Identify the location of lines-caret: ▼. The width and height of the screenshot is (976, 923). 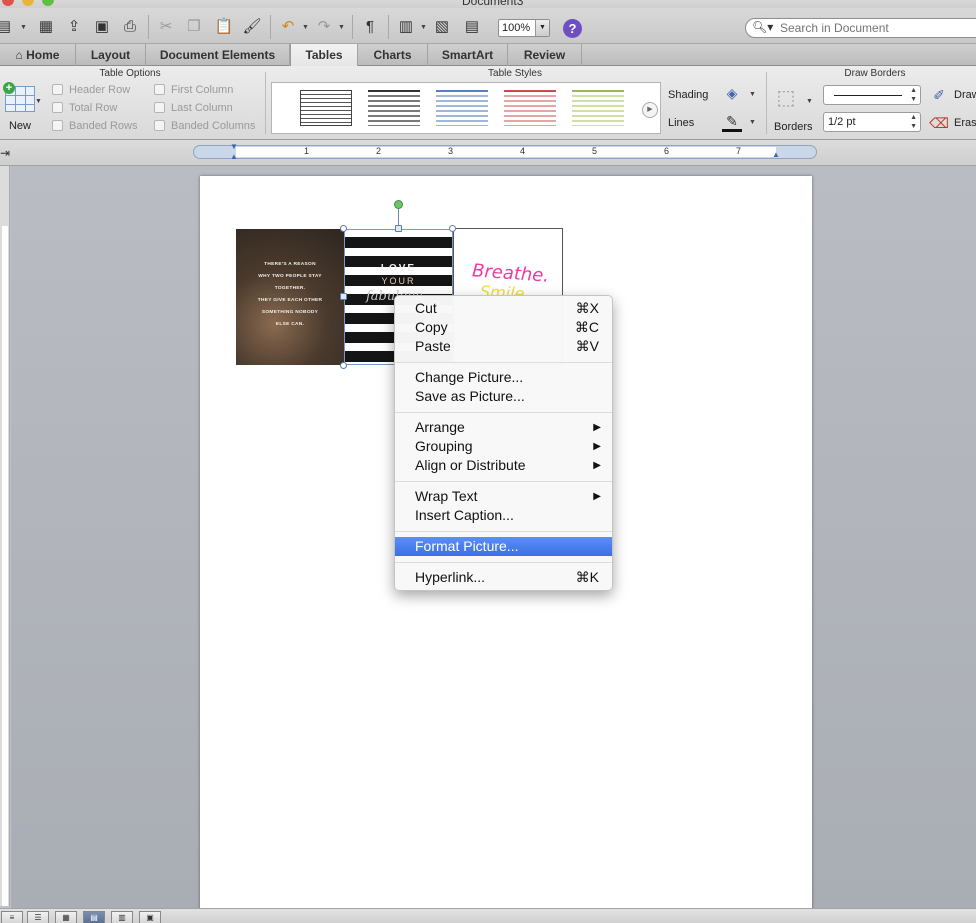
(752, 122).